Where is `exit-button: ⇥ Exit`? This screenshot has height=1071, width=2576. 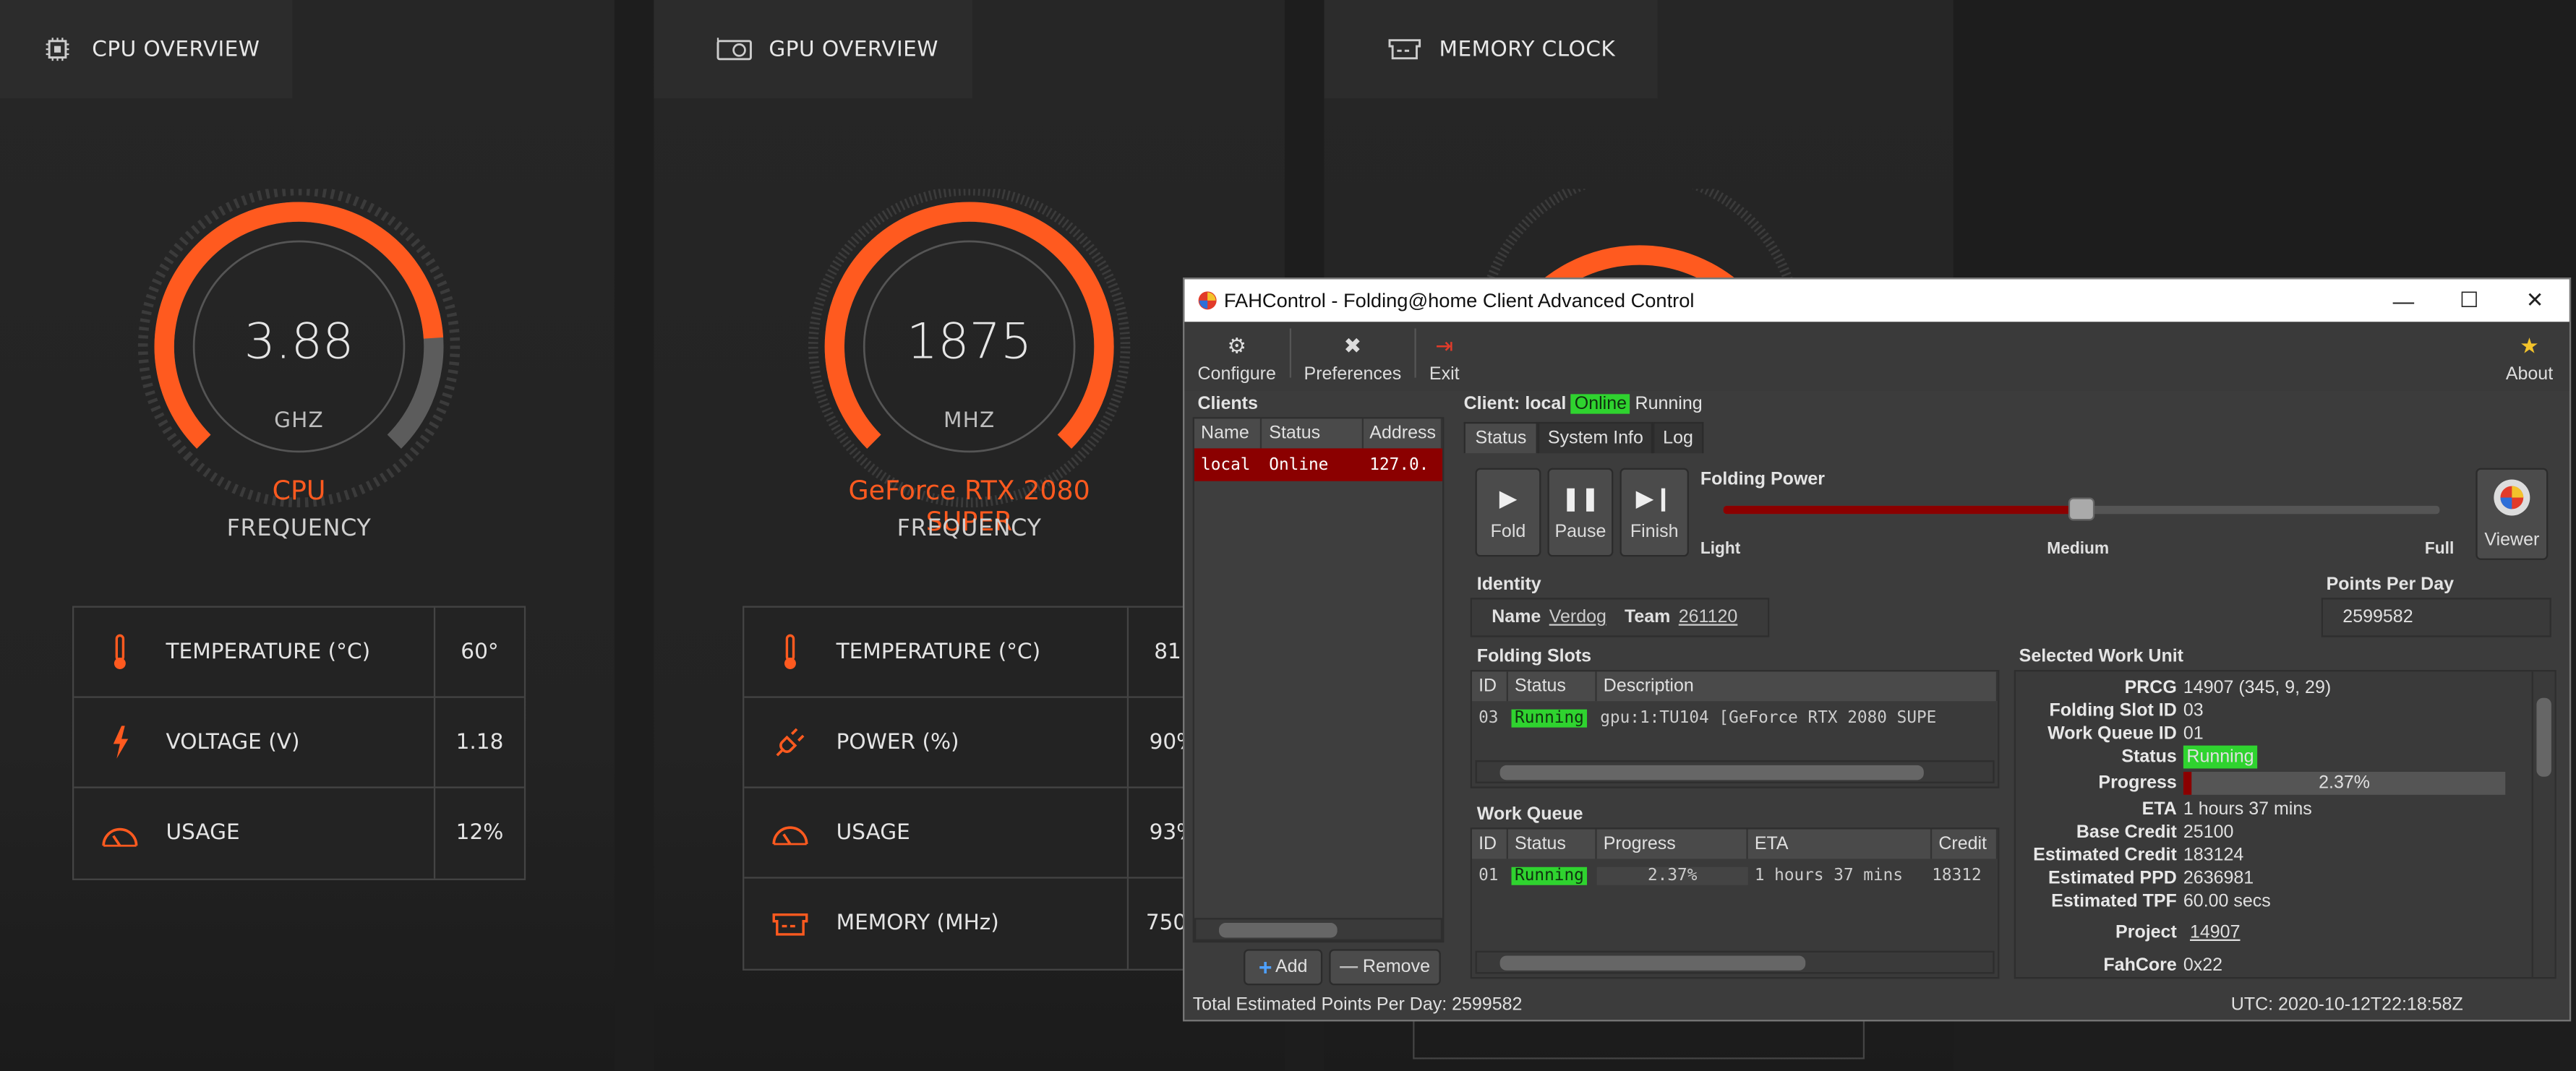 exit-button: ⇥ Exit is located at coordinates (1444, 358).